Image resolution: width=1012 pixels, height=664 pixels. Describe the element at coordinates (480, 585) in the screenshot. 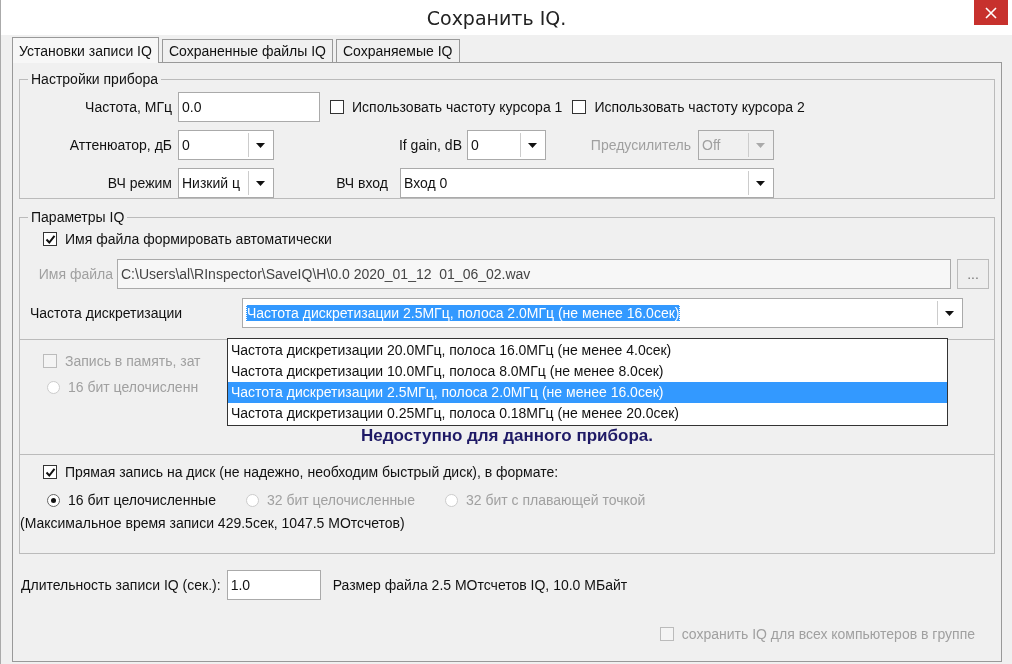

I see `info-text: Размер файла 2.5 МОтсчетов IQ, 10.0 МБайт` at that location.